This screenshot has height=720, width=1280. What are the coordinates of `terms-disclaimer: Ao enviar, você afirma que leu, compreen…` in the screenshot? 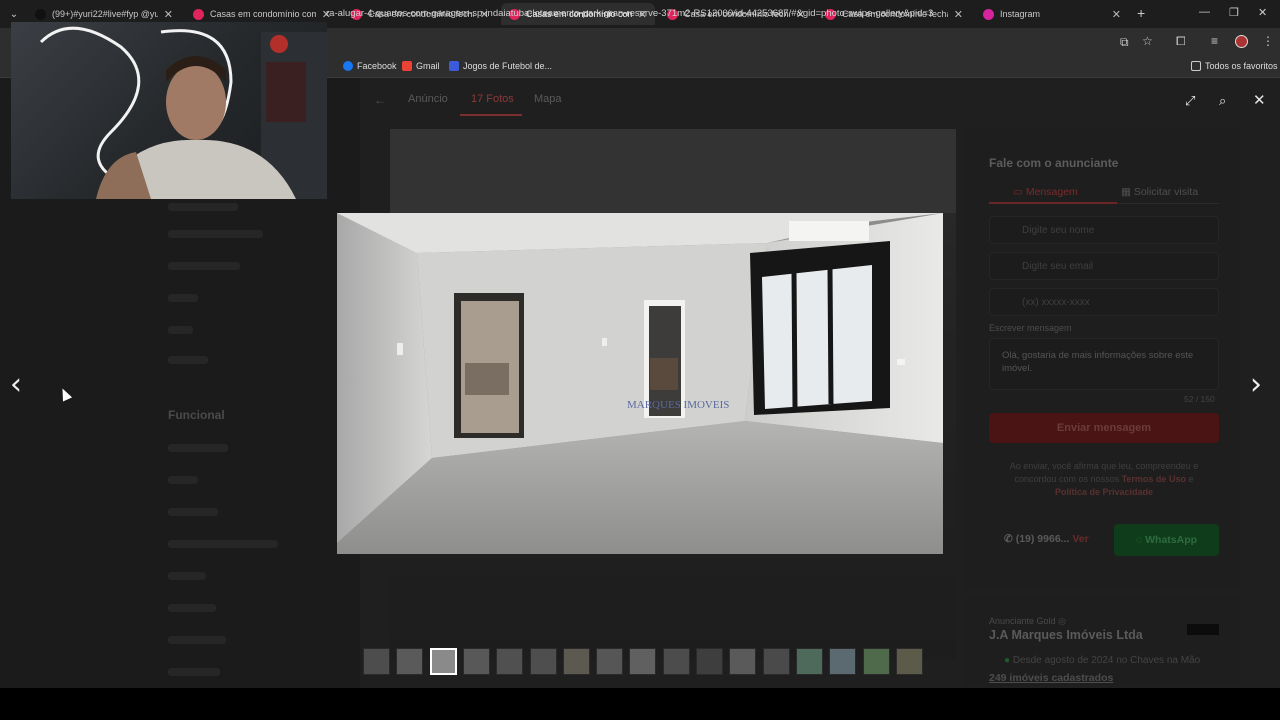 It's located at (1104, 479).